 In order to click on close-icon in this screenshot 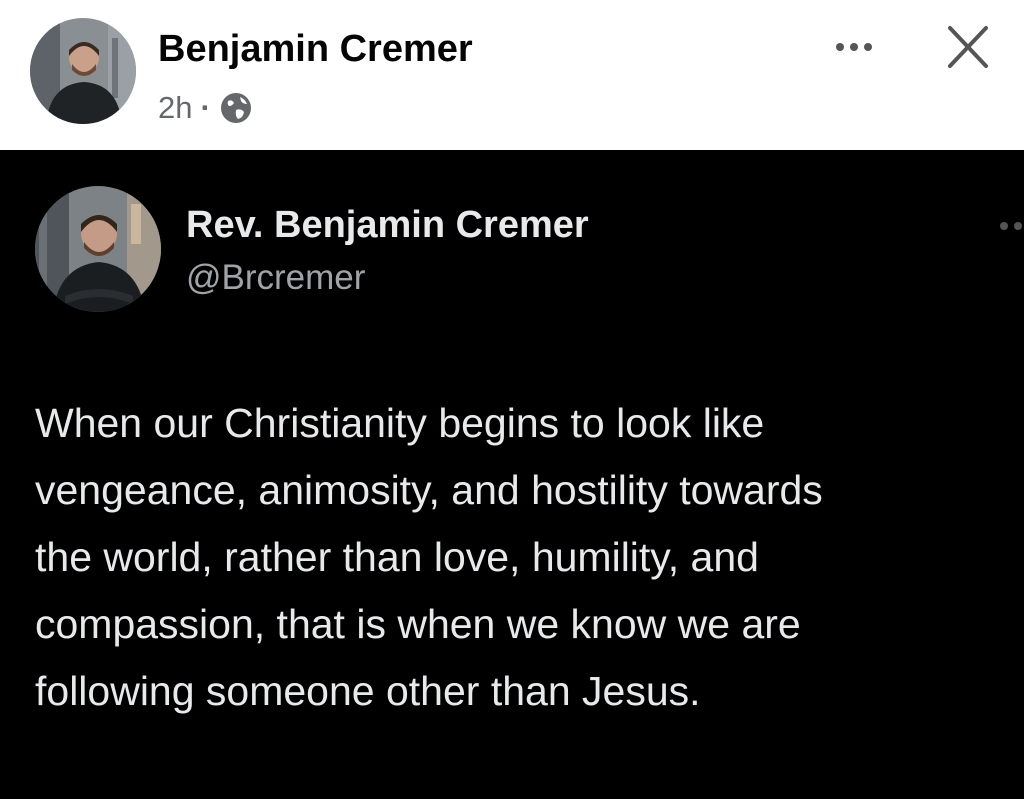, I will do `click(968, 47)`.